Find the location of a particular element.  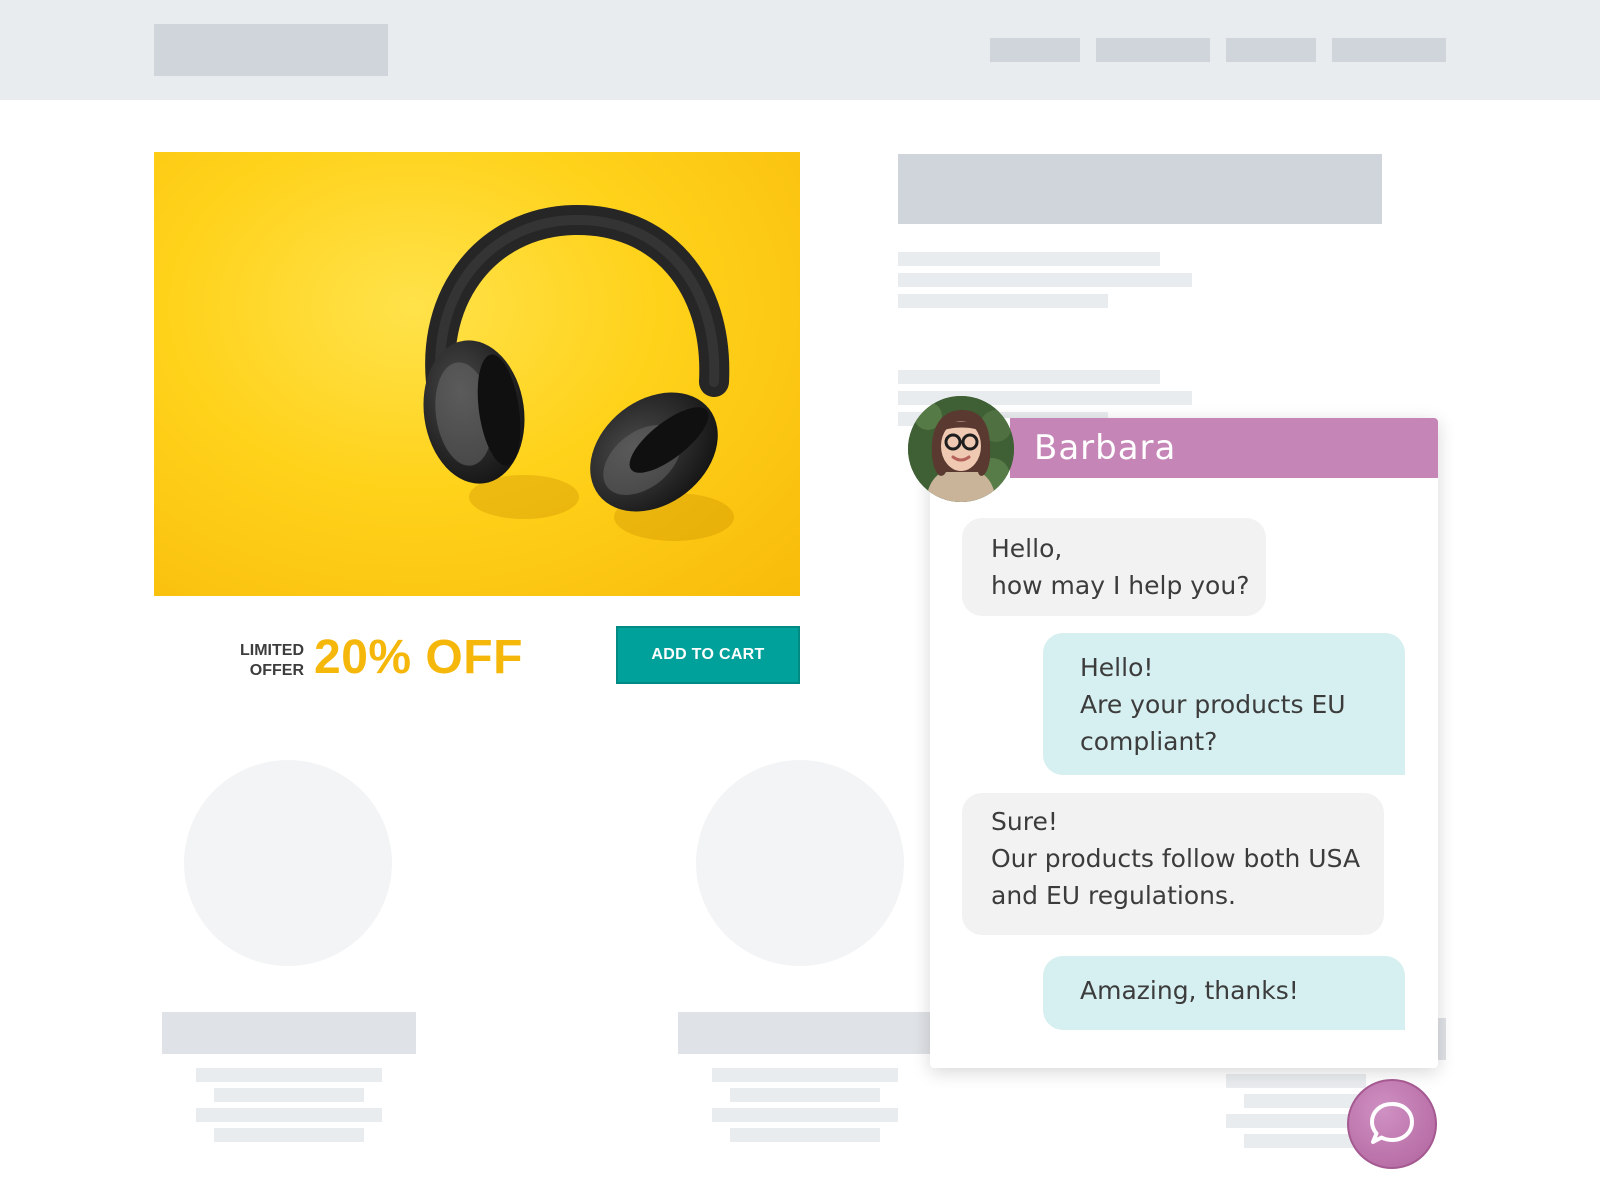

agent-name: Barbara is located at coordinates (1105, 448).